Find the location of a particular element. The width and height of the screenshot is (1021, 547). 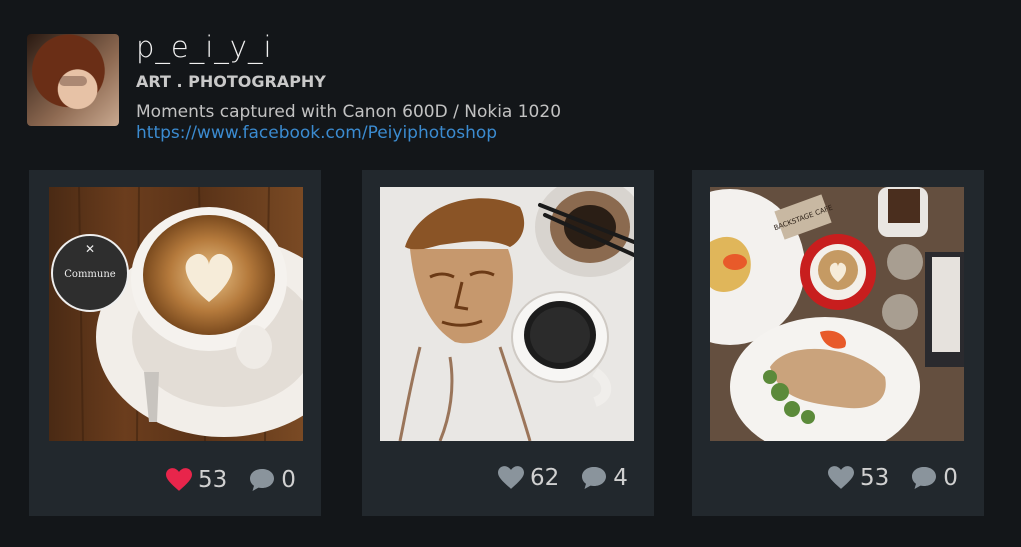

comment-count: 4 is located at coordinates (620, 478).